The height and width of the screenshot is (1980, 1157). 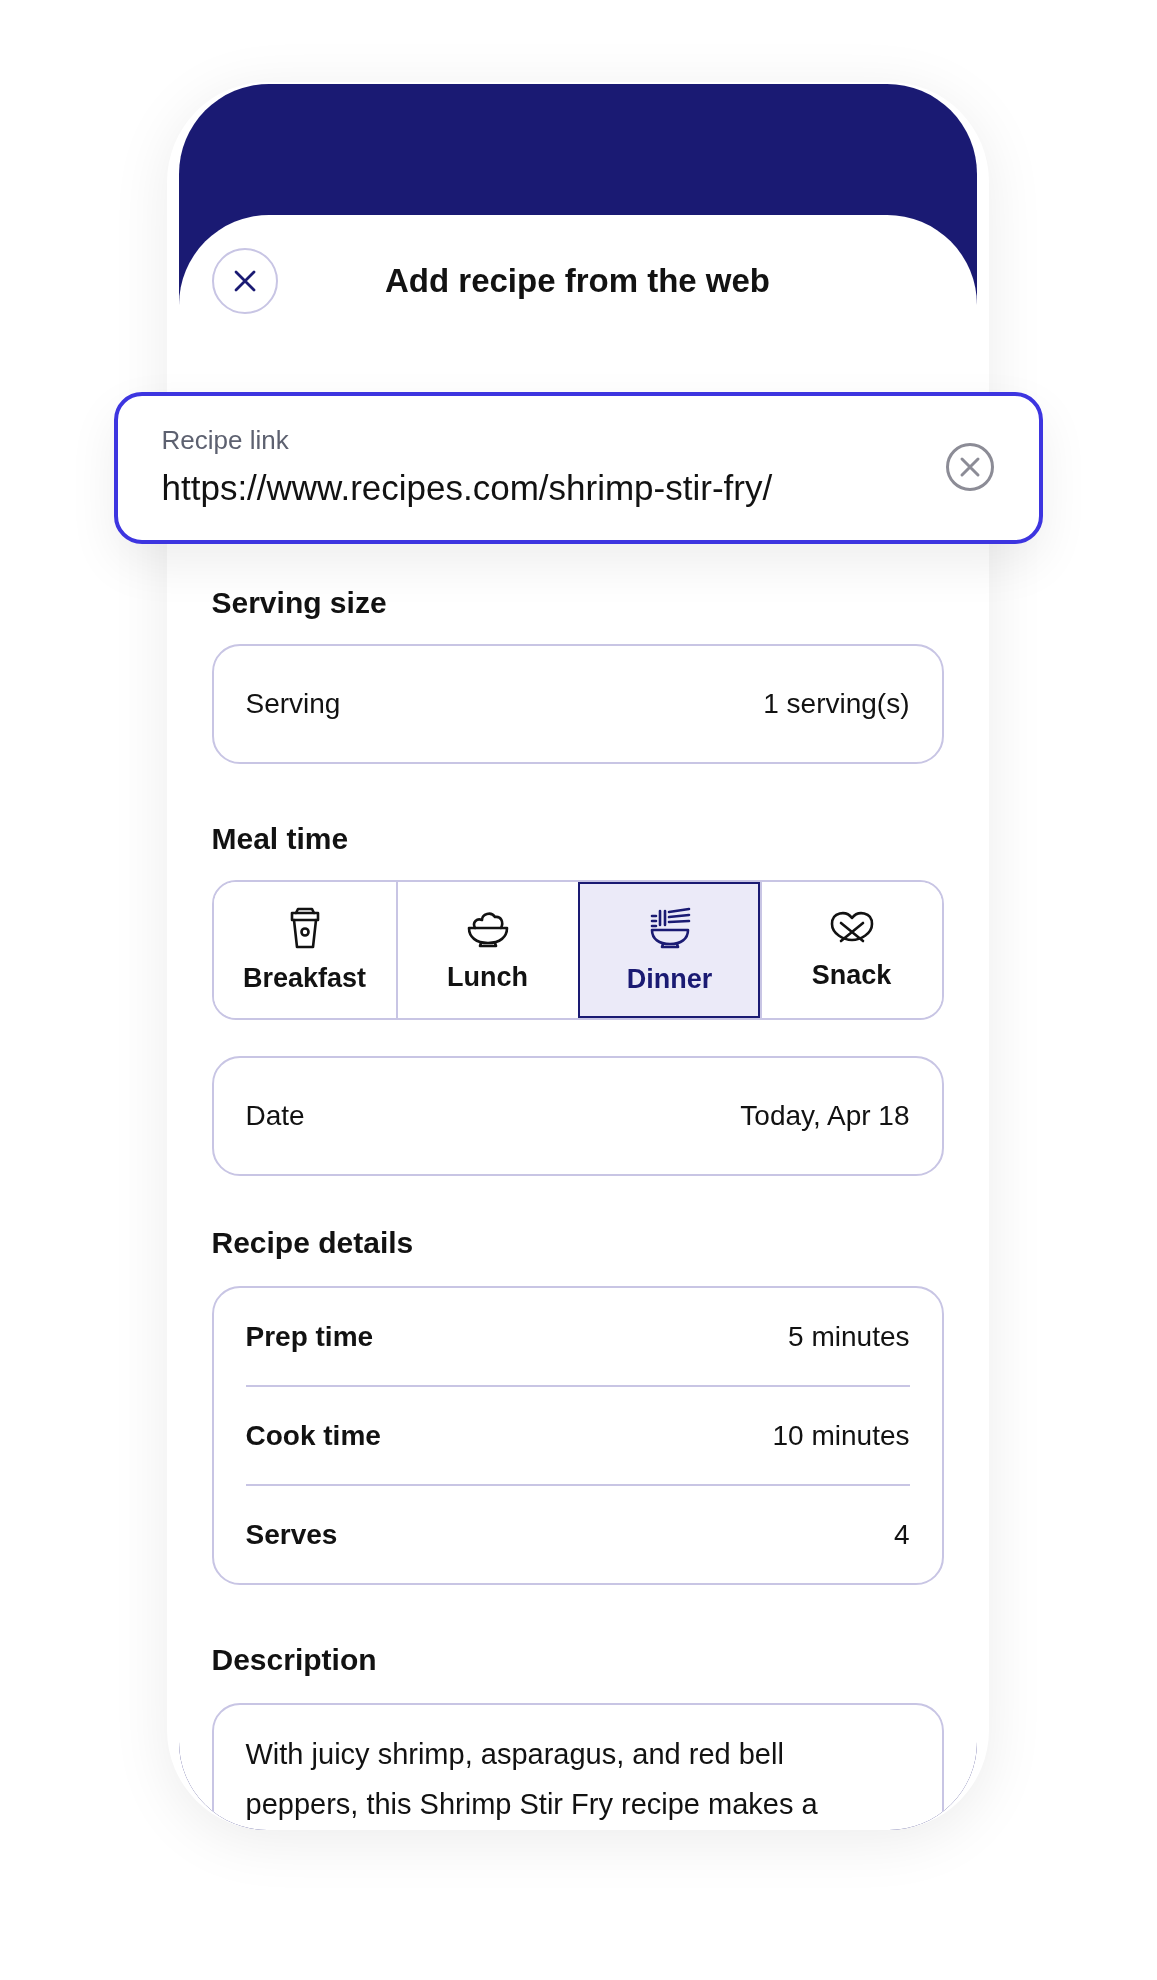 I want to click on description-text: With juicy shrimp, asparagus, and red bell peppers, this Shrimp Stir Fry recipe makes a, so click(x=532, y=1779).